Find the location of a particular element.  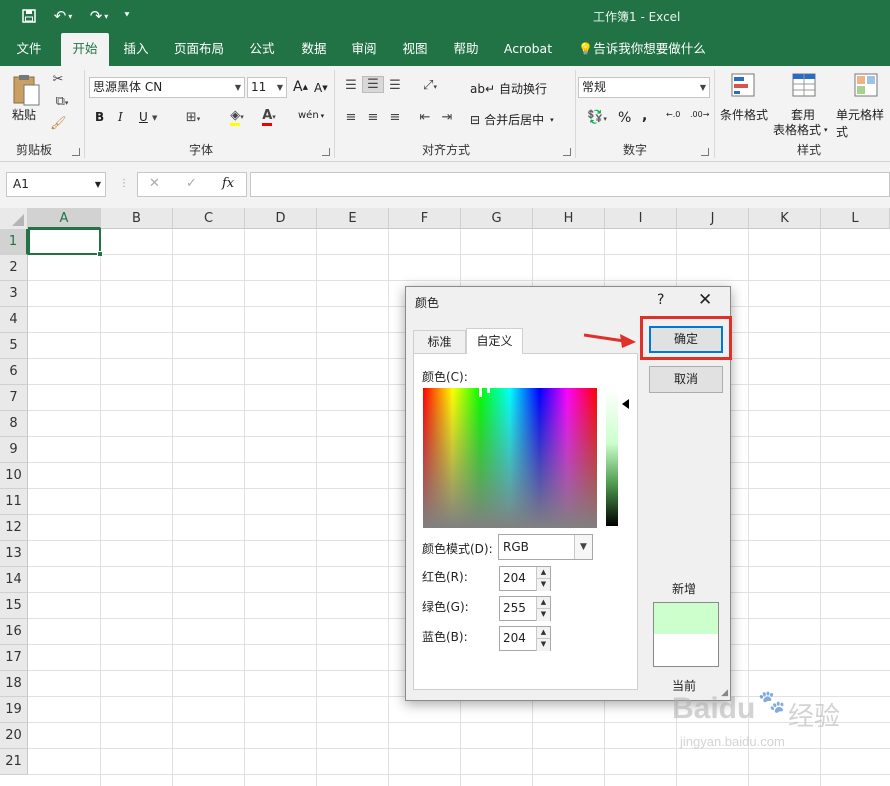

conditional-format-button: 条件格式 is located at coordinates (744, 114).